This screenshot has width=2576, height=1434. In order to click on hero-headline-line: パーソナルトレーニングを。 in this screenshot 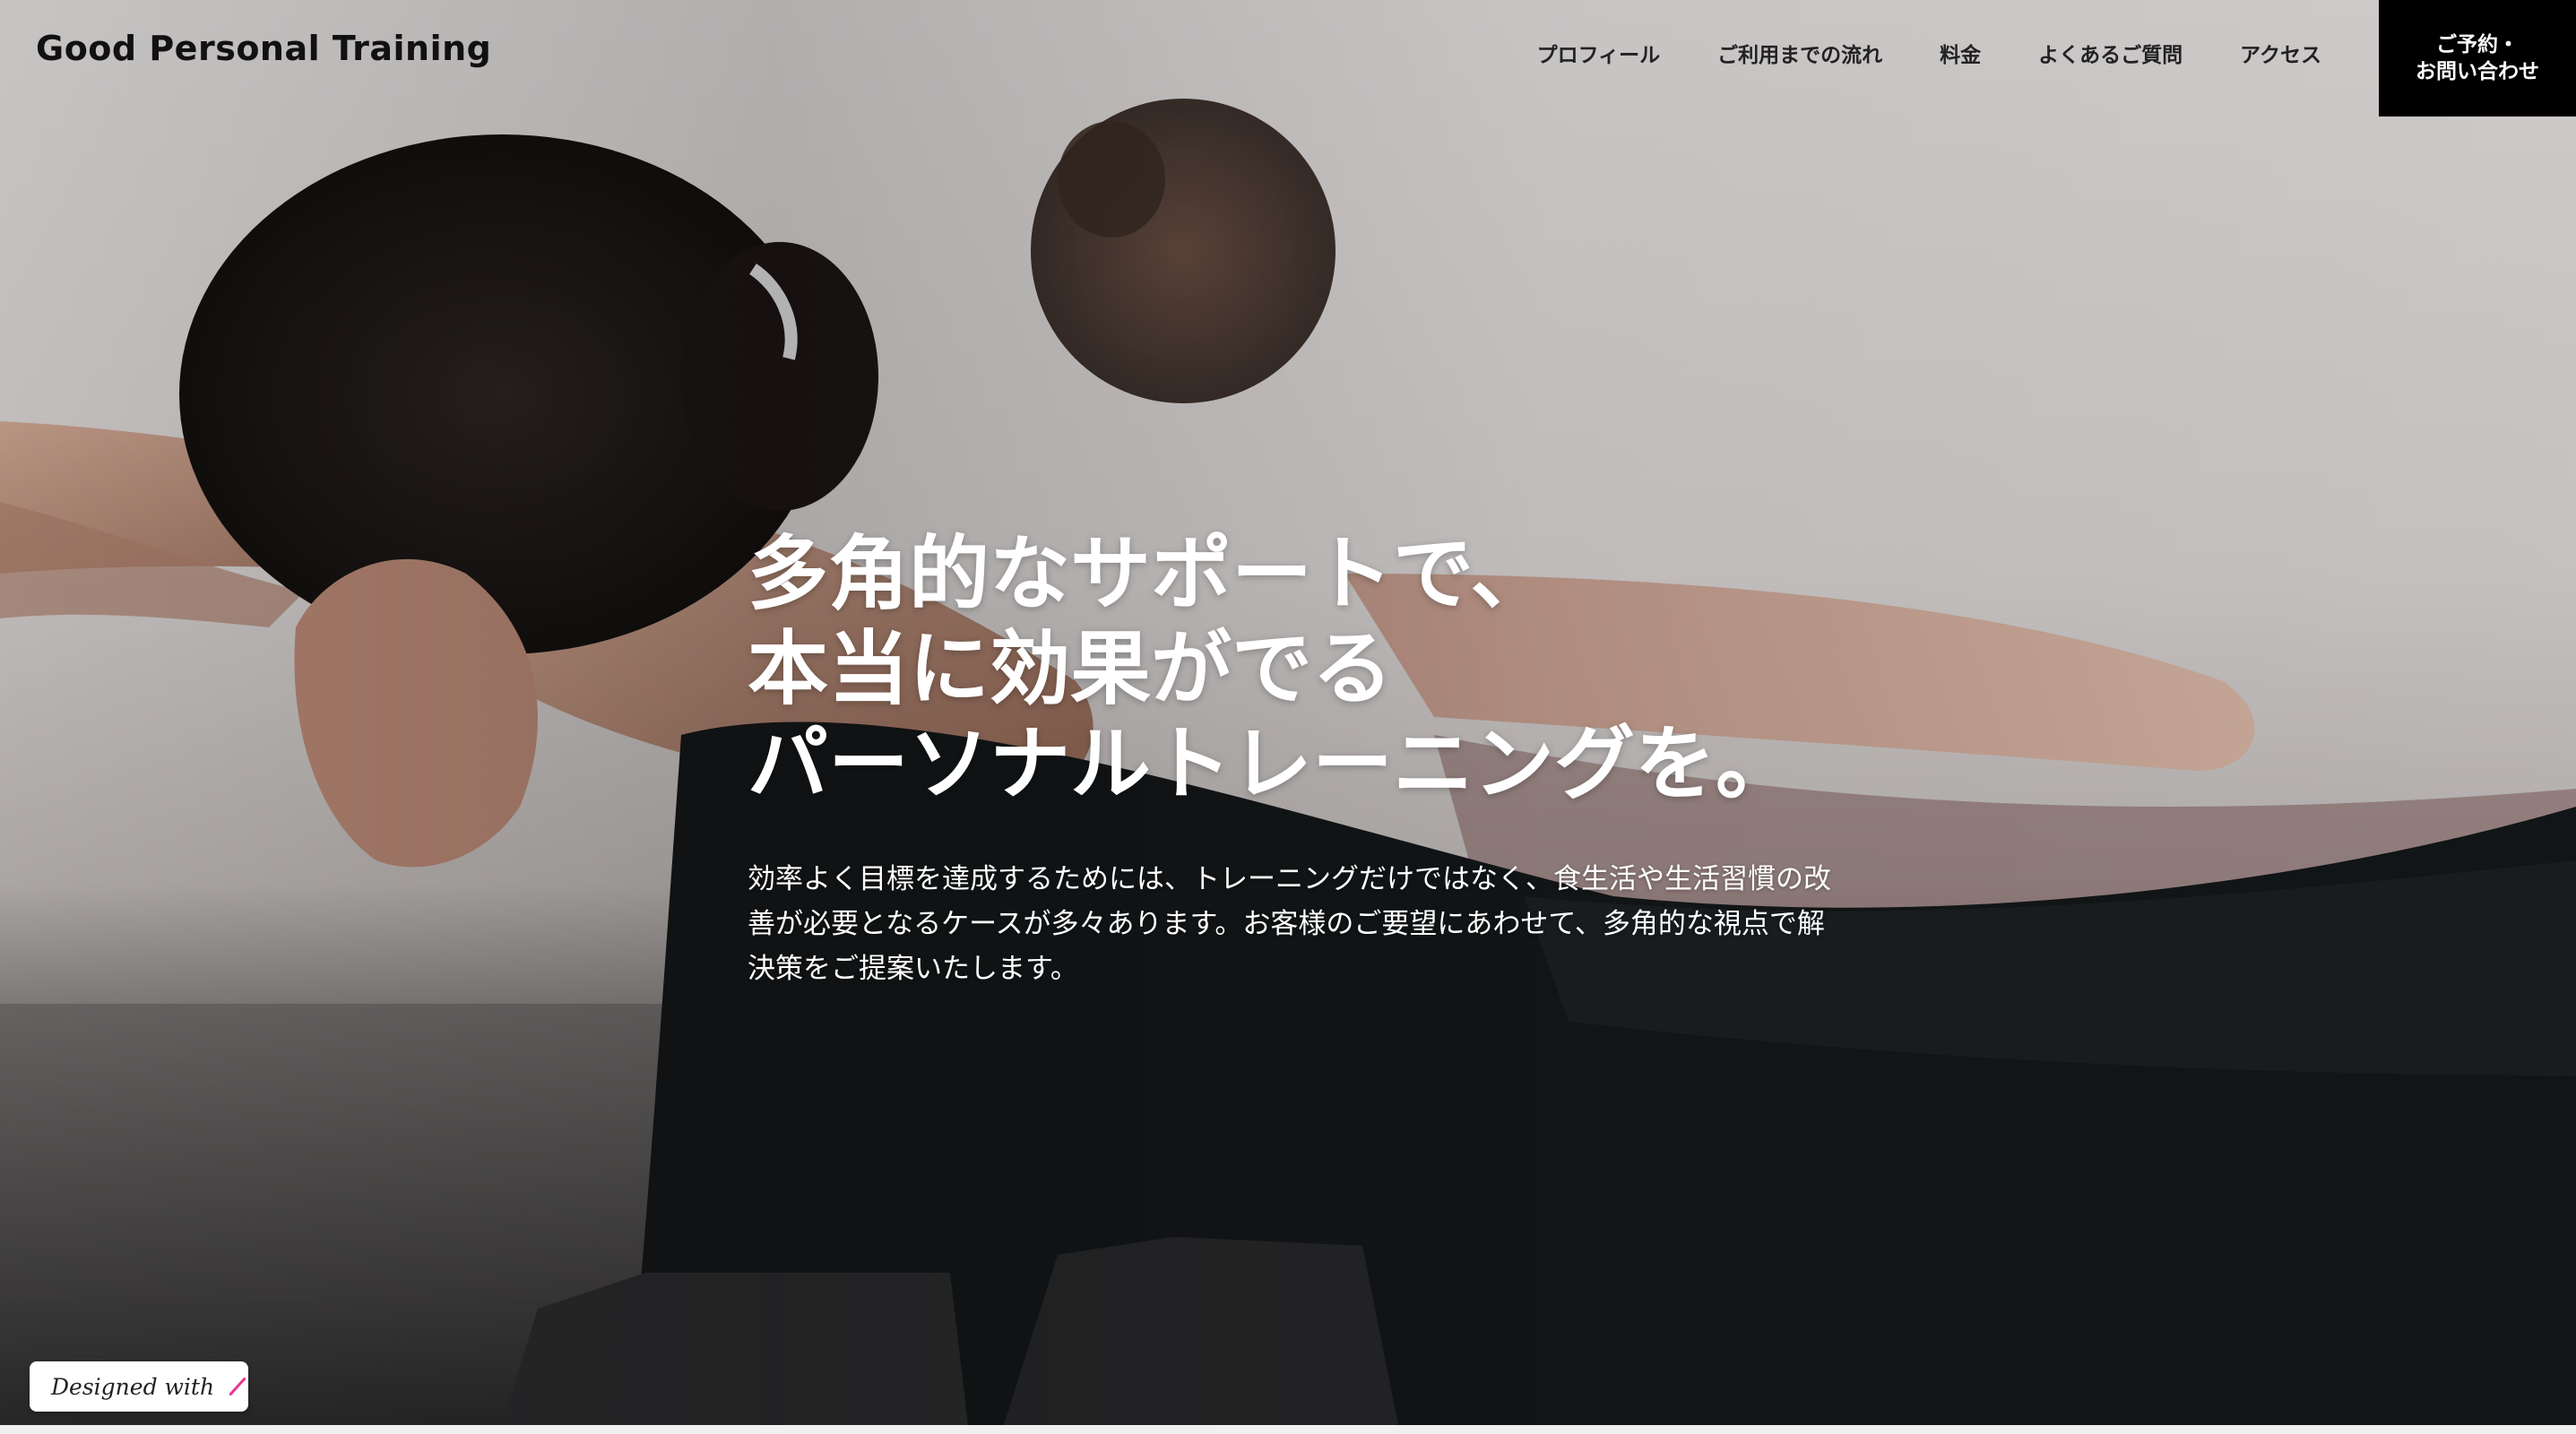, I will do `click(1272, 764)`.